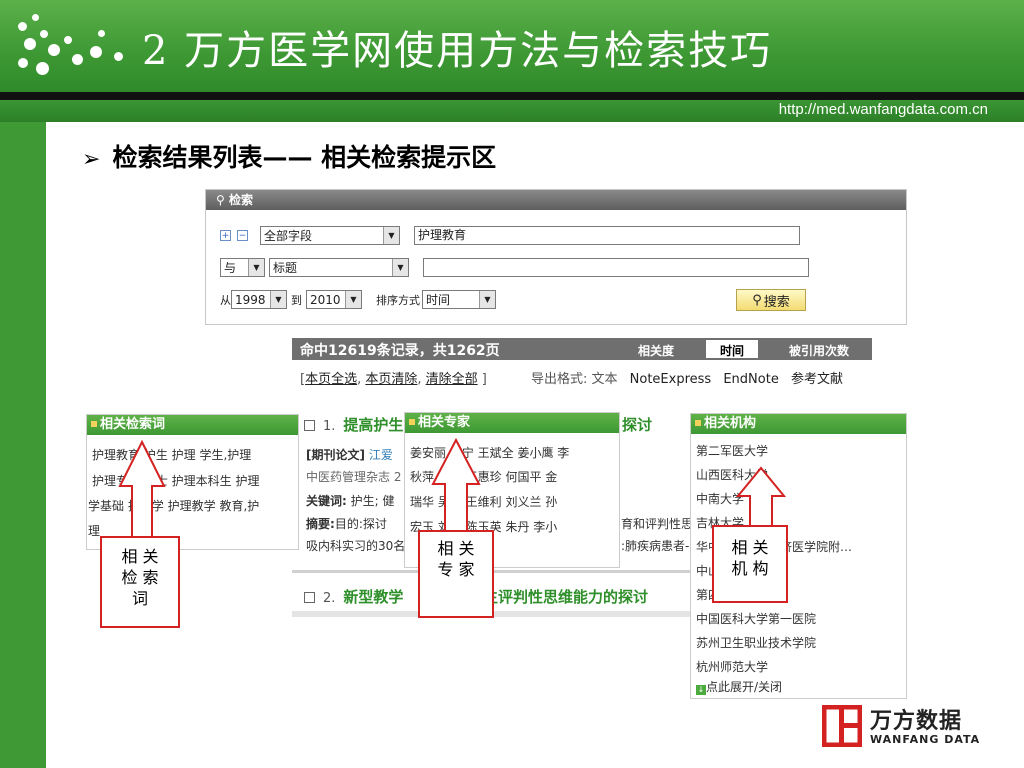  I want to click on keywords-callout: 相 关 检 索 词, so click(140, 582).